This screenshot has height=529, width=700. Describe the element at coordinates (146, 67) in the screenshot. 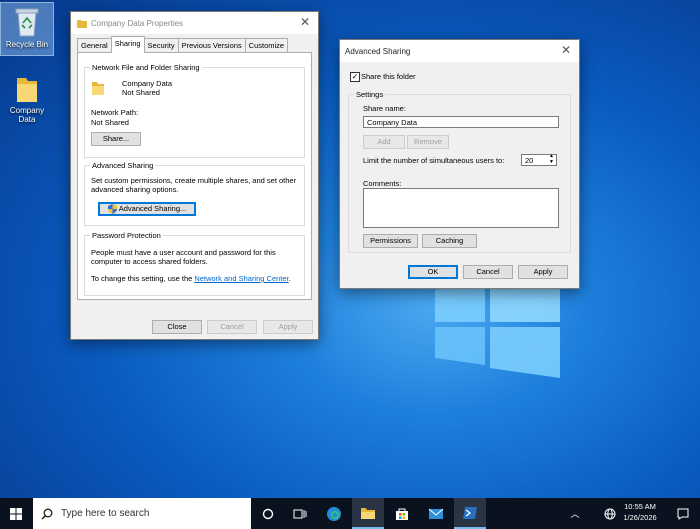

I see `network-sharing-group-title: Network File and Folder Sharing` at that location.